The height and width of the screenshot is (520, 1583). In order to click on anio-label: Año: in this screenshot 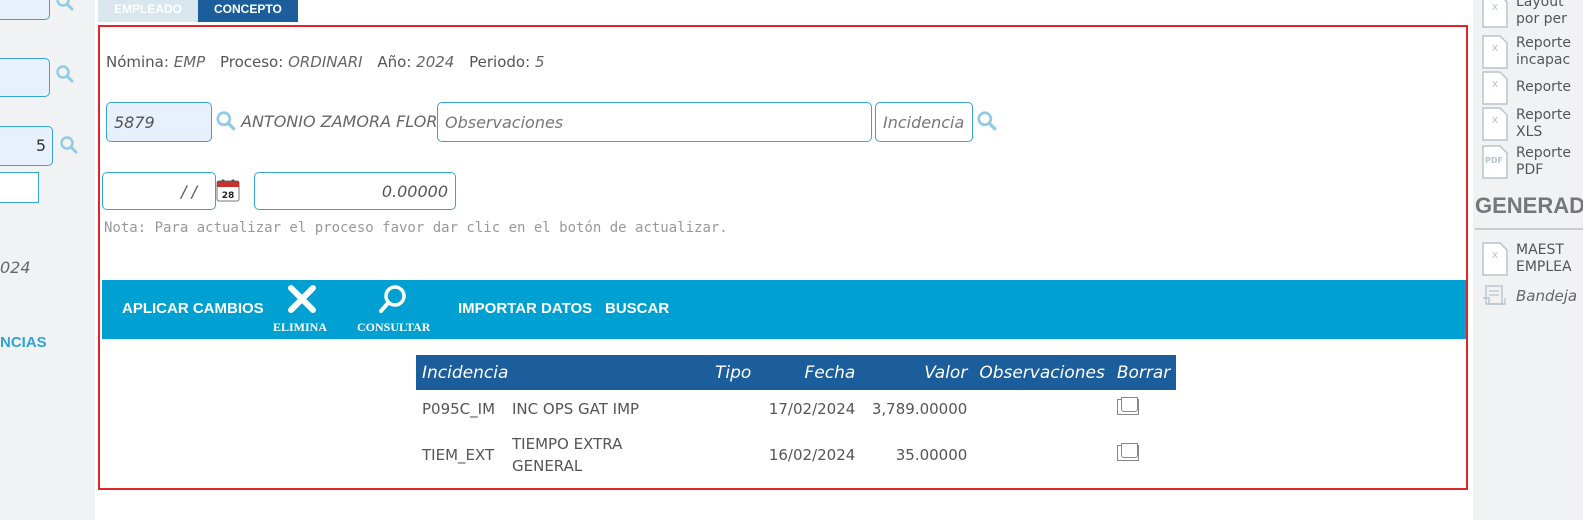, I will do `click(394, 62)`.